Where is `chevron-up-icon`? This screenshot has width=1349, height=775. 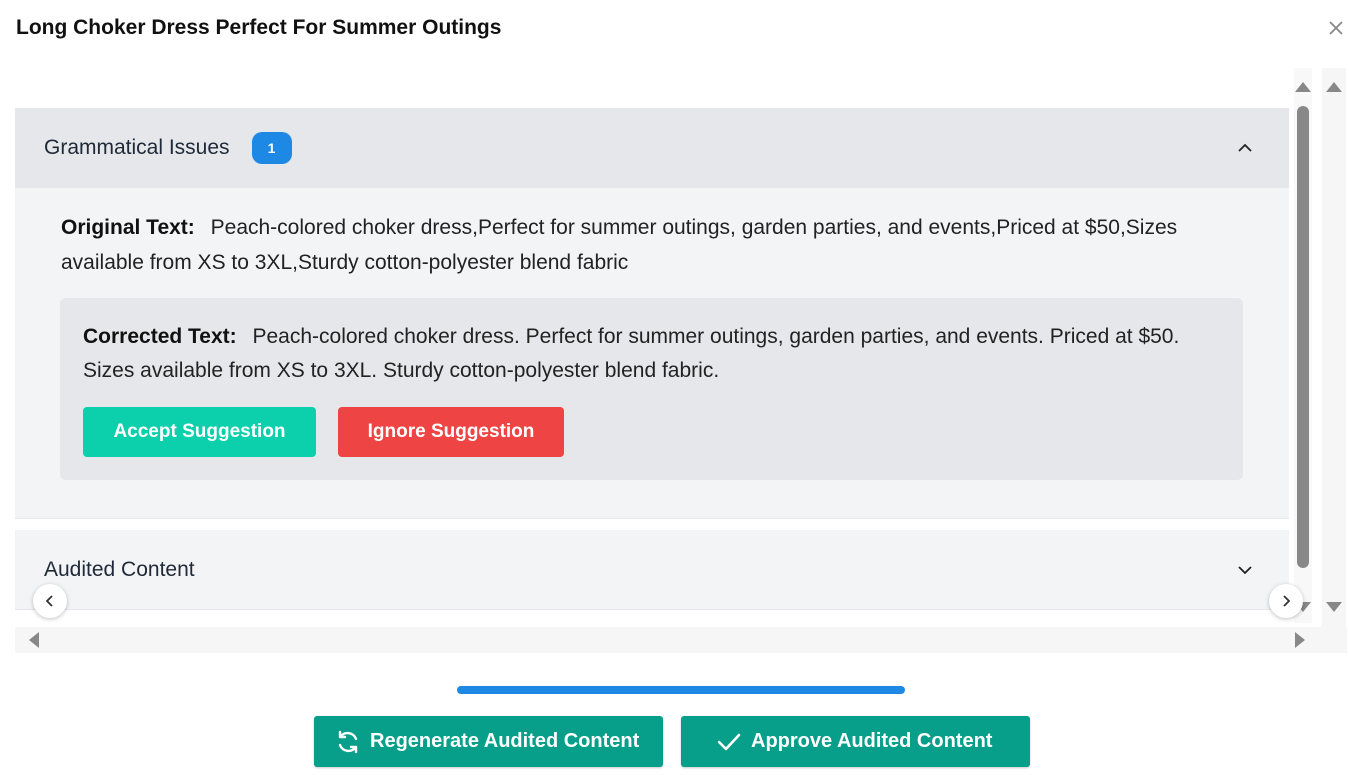 chevron-up-icon is located at coordinates (1245, 148).